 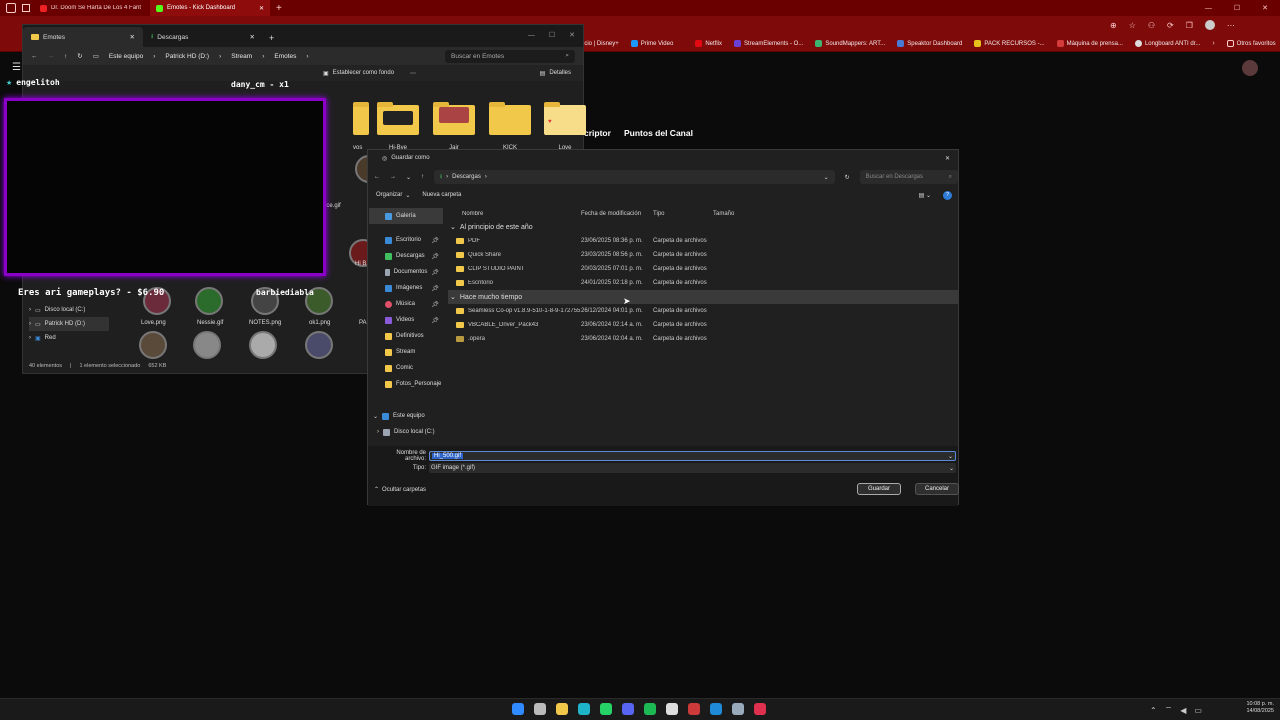 I want to click on calendar-app-icon, so click(x=694, y=709).